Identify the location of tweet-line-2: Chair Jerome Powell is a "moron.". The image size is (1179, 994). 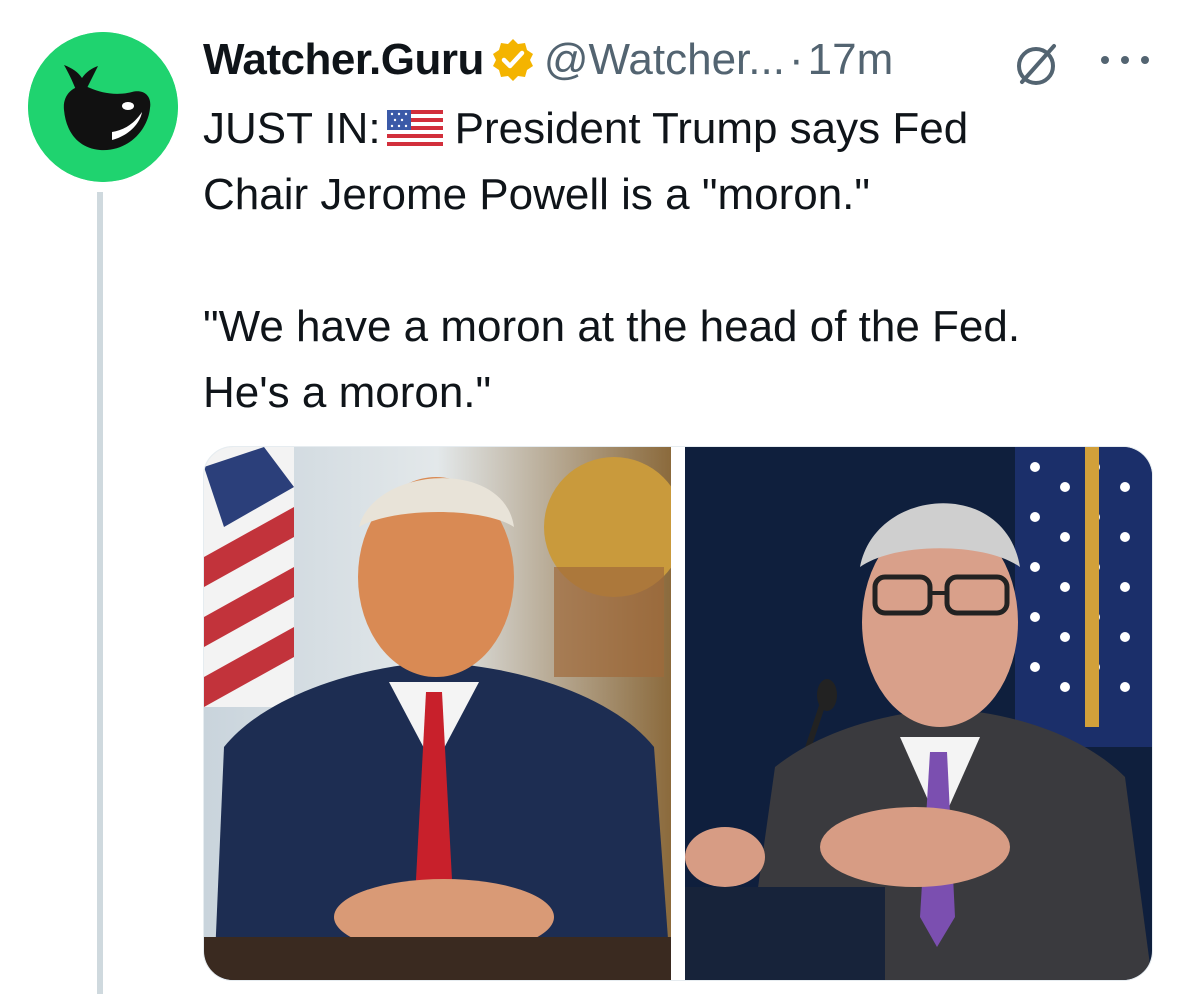
(537, 194).